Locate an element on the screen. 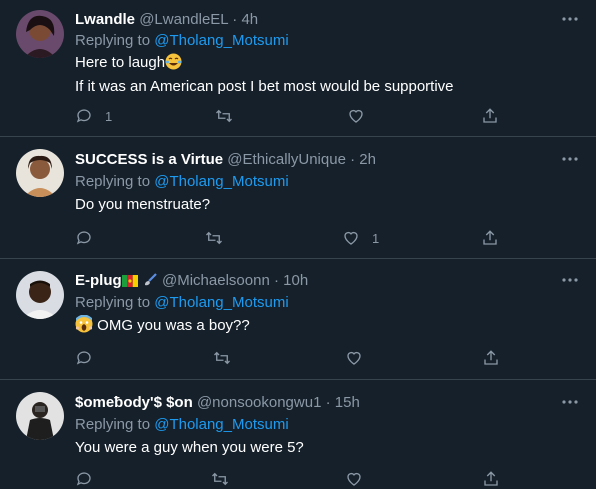  display-name: Lwandle is located at coordinates (105, 19).